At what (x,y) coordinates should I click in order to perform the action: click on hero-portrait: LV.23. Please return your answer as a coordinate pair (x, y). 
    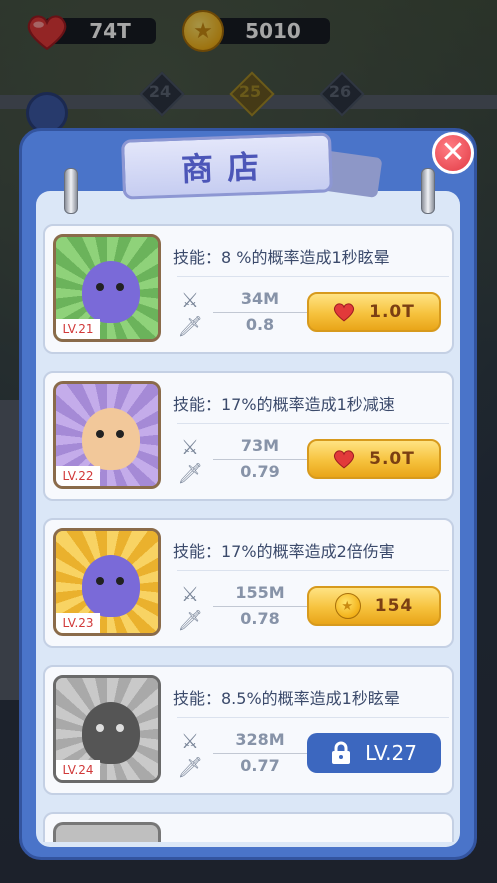
    Looking at the image, I should click on (107, 582).